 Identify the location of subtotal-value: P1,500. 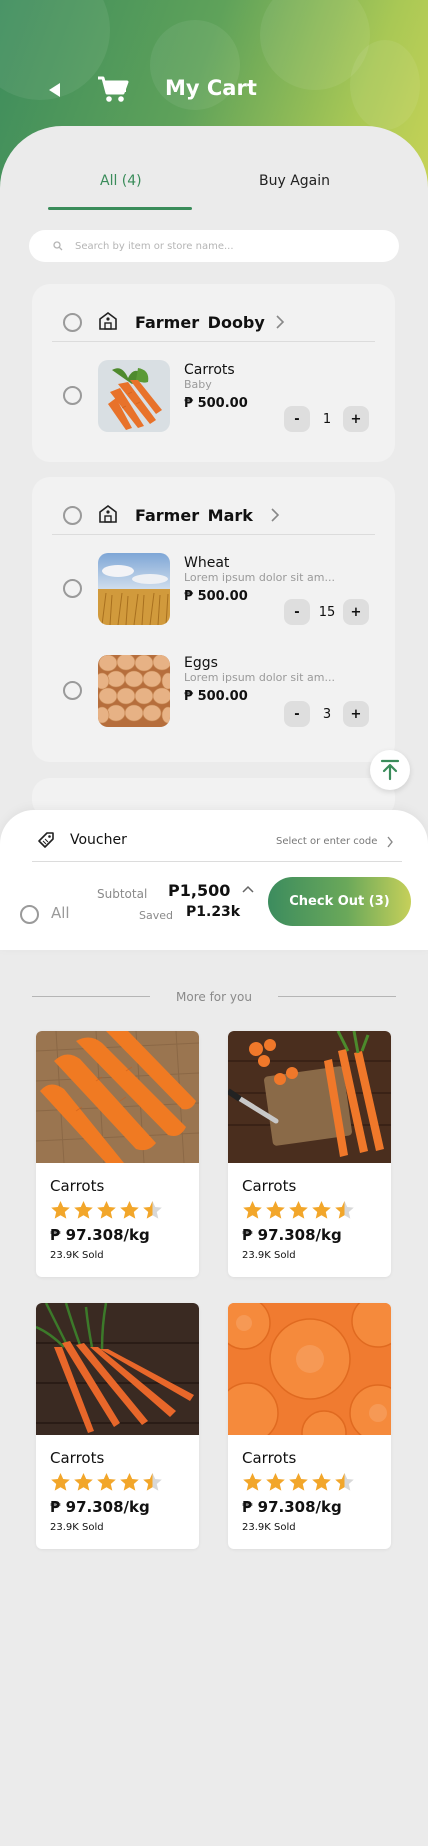
(199, 890).